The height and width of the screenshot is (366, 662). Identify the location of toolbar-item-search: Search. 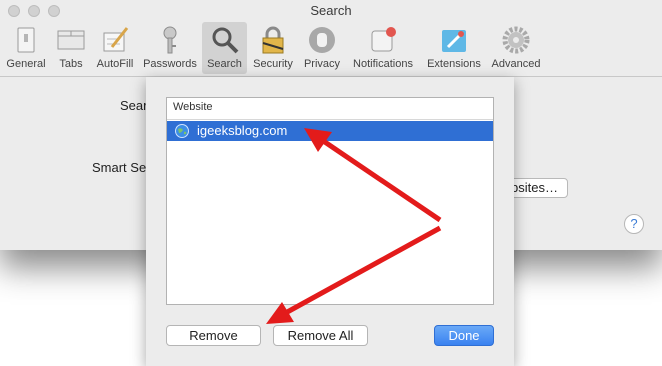
(224, 48).